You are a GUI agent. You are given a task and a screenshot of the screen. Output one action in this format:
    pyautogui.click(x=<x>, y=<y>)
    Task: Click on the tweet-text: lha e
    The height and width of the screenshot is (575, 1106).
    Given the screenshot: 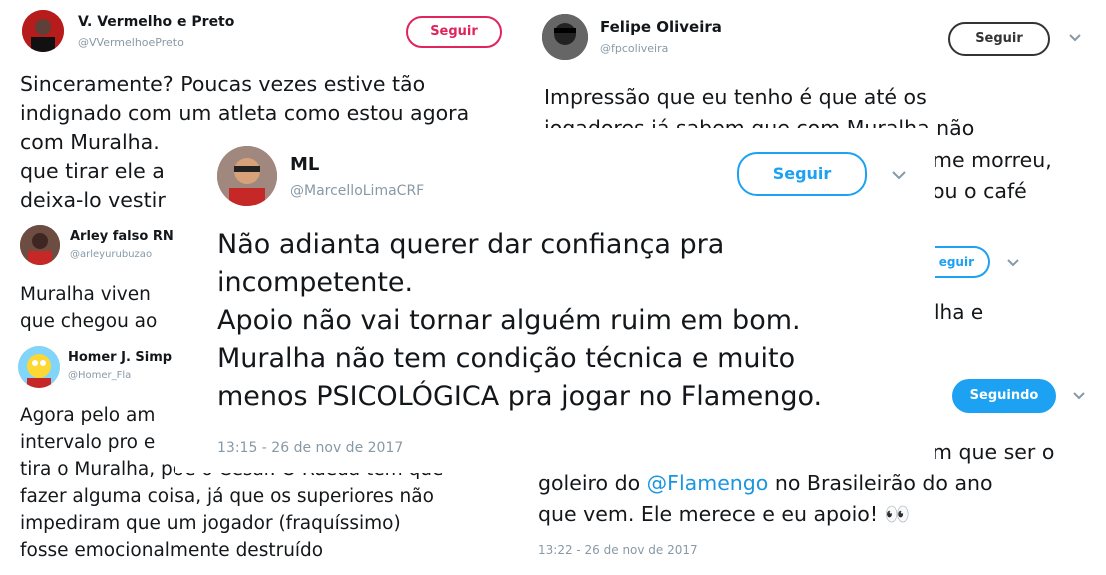 What is the action you would take?
    pyautogui.click(x=958, y=312)
    